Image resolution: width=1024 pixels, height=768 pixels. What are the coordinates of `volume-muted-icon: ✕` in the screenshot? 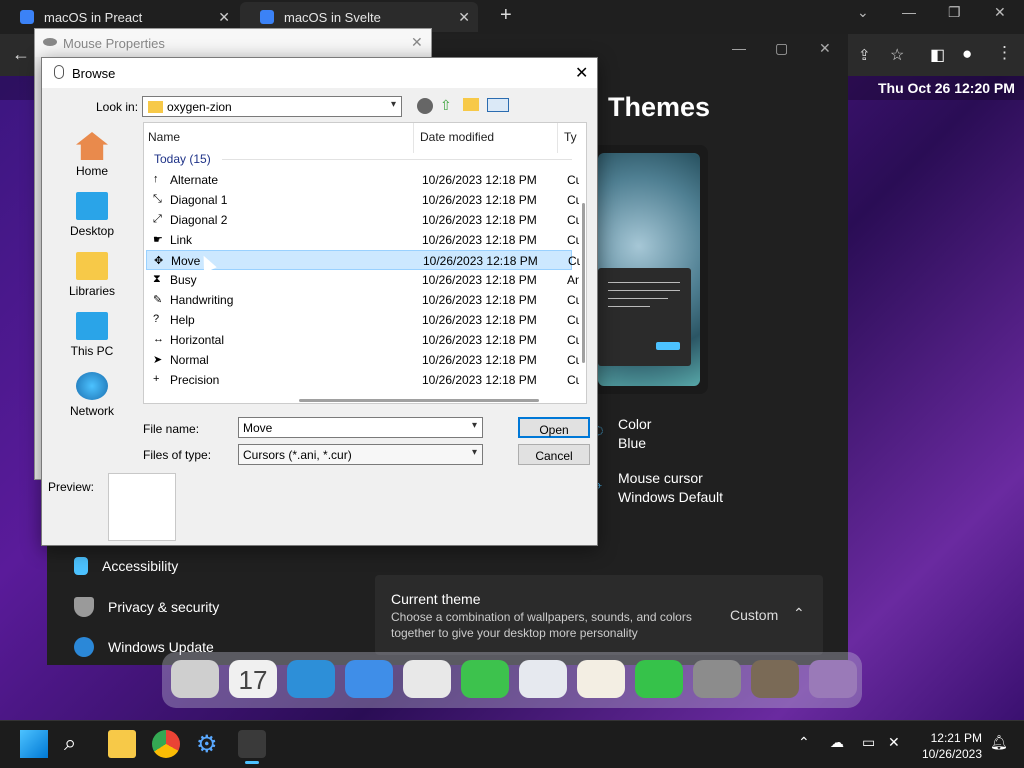 It's located at (894, 742).